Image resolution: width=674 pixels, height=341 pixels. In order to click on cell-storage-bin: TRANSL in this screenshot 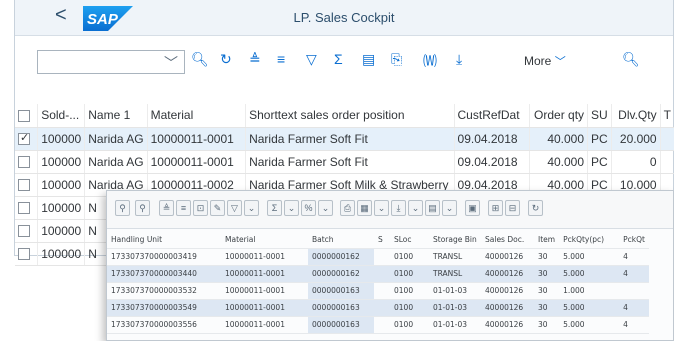, I will do `click(455, 274)`.